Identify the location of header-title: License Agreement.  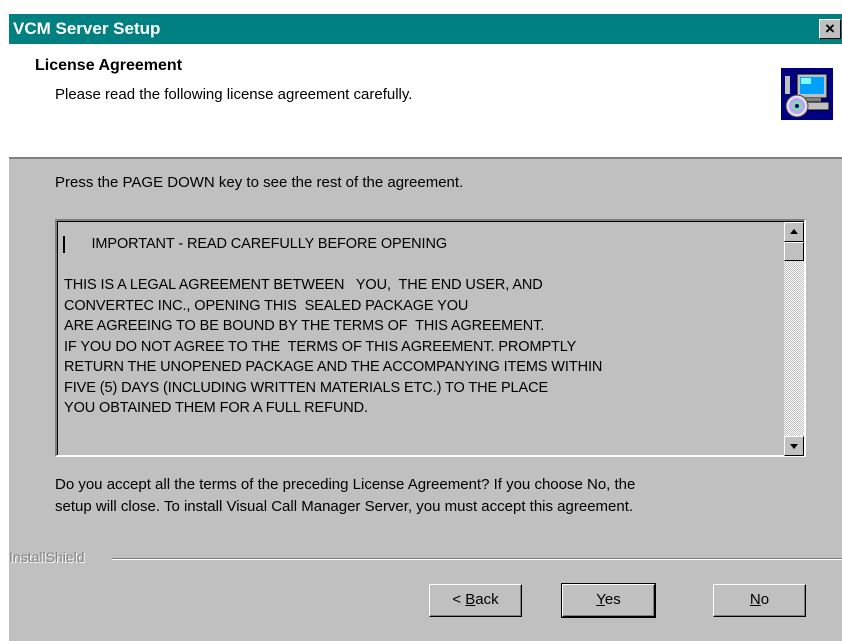
(109, 65).